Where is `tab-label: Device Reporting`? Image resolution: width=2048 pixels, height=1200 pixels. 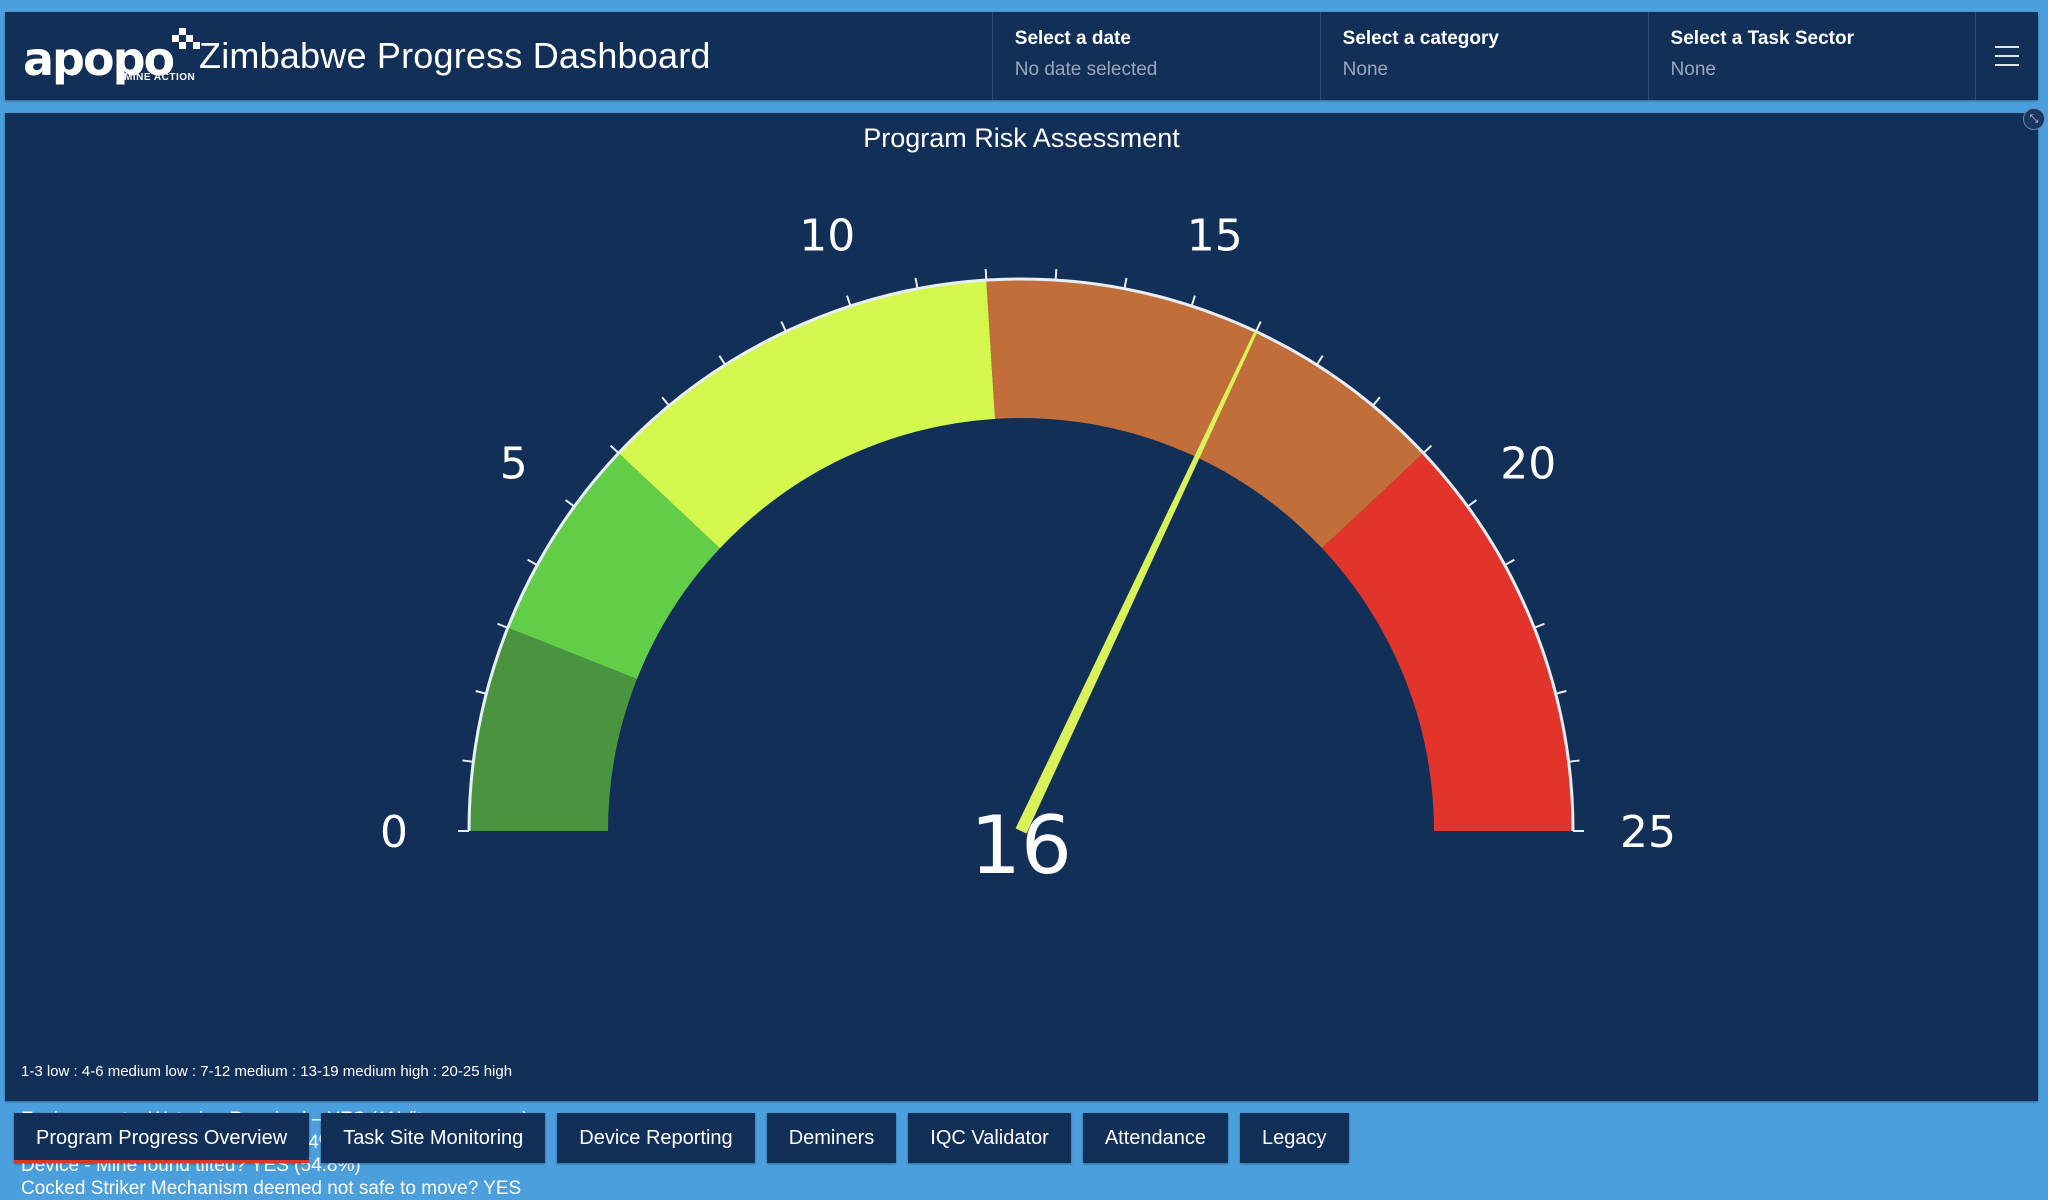 tab-label: Device Reporting is located at coordinates (656, 1137).